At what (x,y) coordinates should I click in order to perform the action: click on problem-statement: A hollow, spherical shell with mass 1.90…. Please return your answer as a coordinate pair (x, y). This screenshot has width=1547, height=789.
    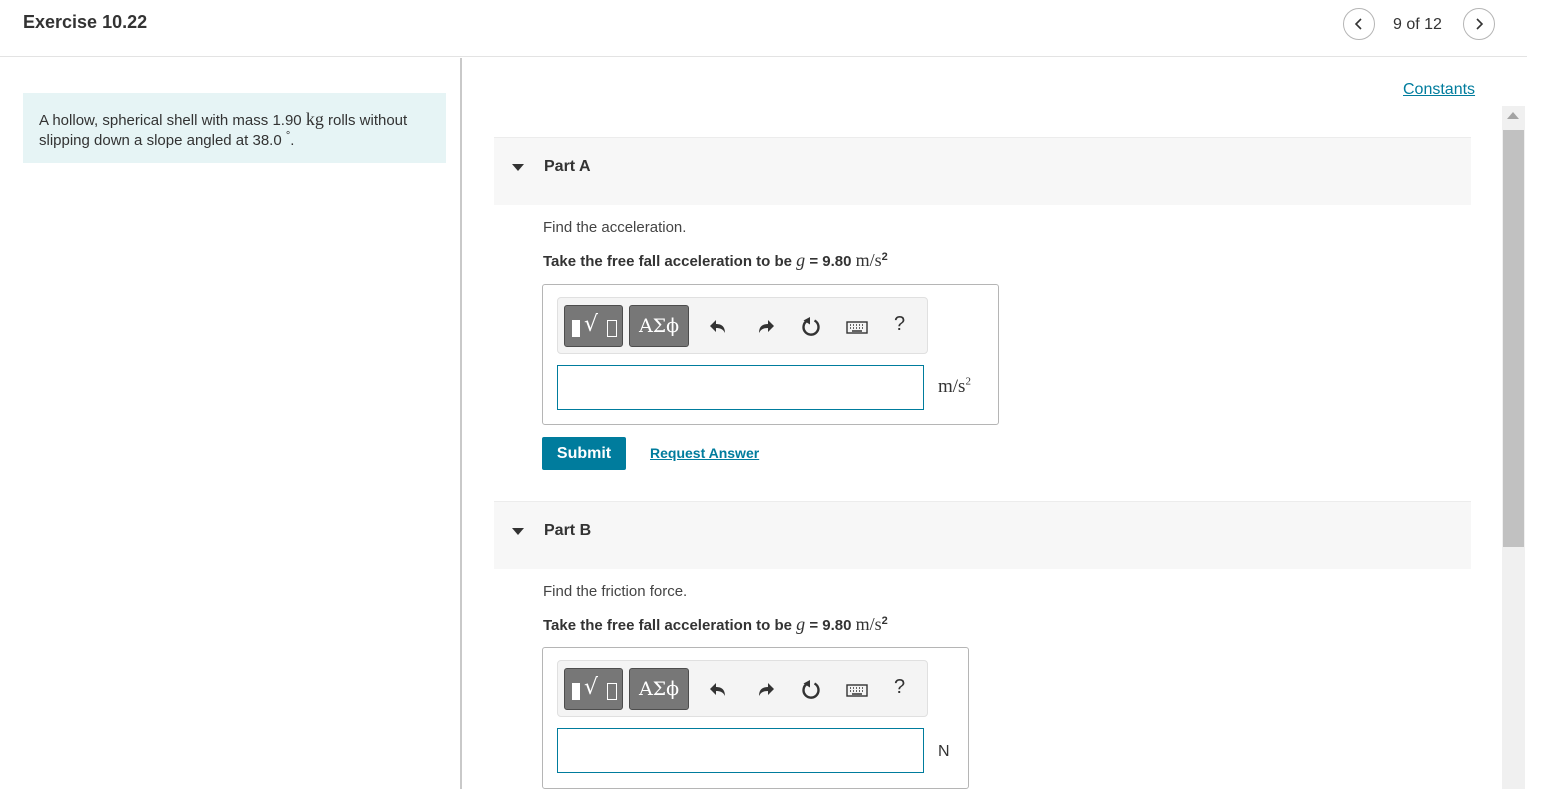
    Looking at the image, I should click on (234, 128).